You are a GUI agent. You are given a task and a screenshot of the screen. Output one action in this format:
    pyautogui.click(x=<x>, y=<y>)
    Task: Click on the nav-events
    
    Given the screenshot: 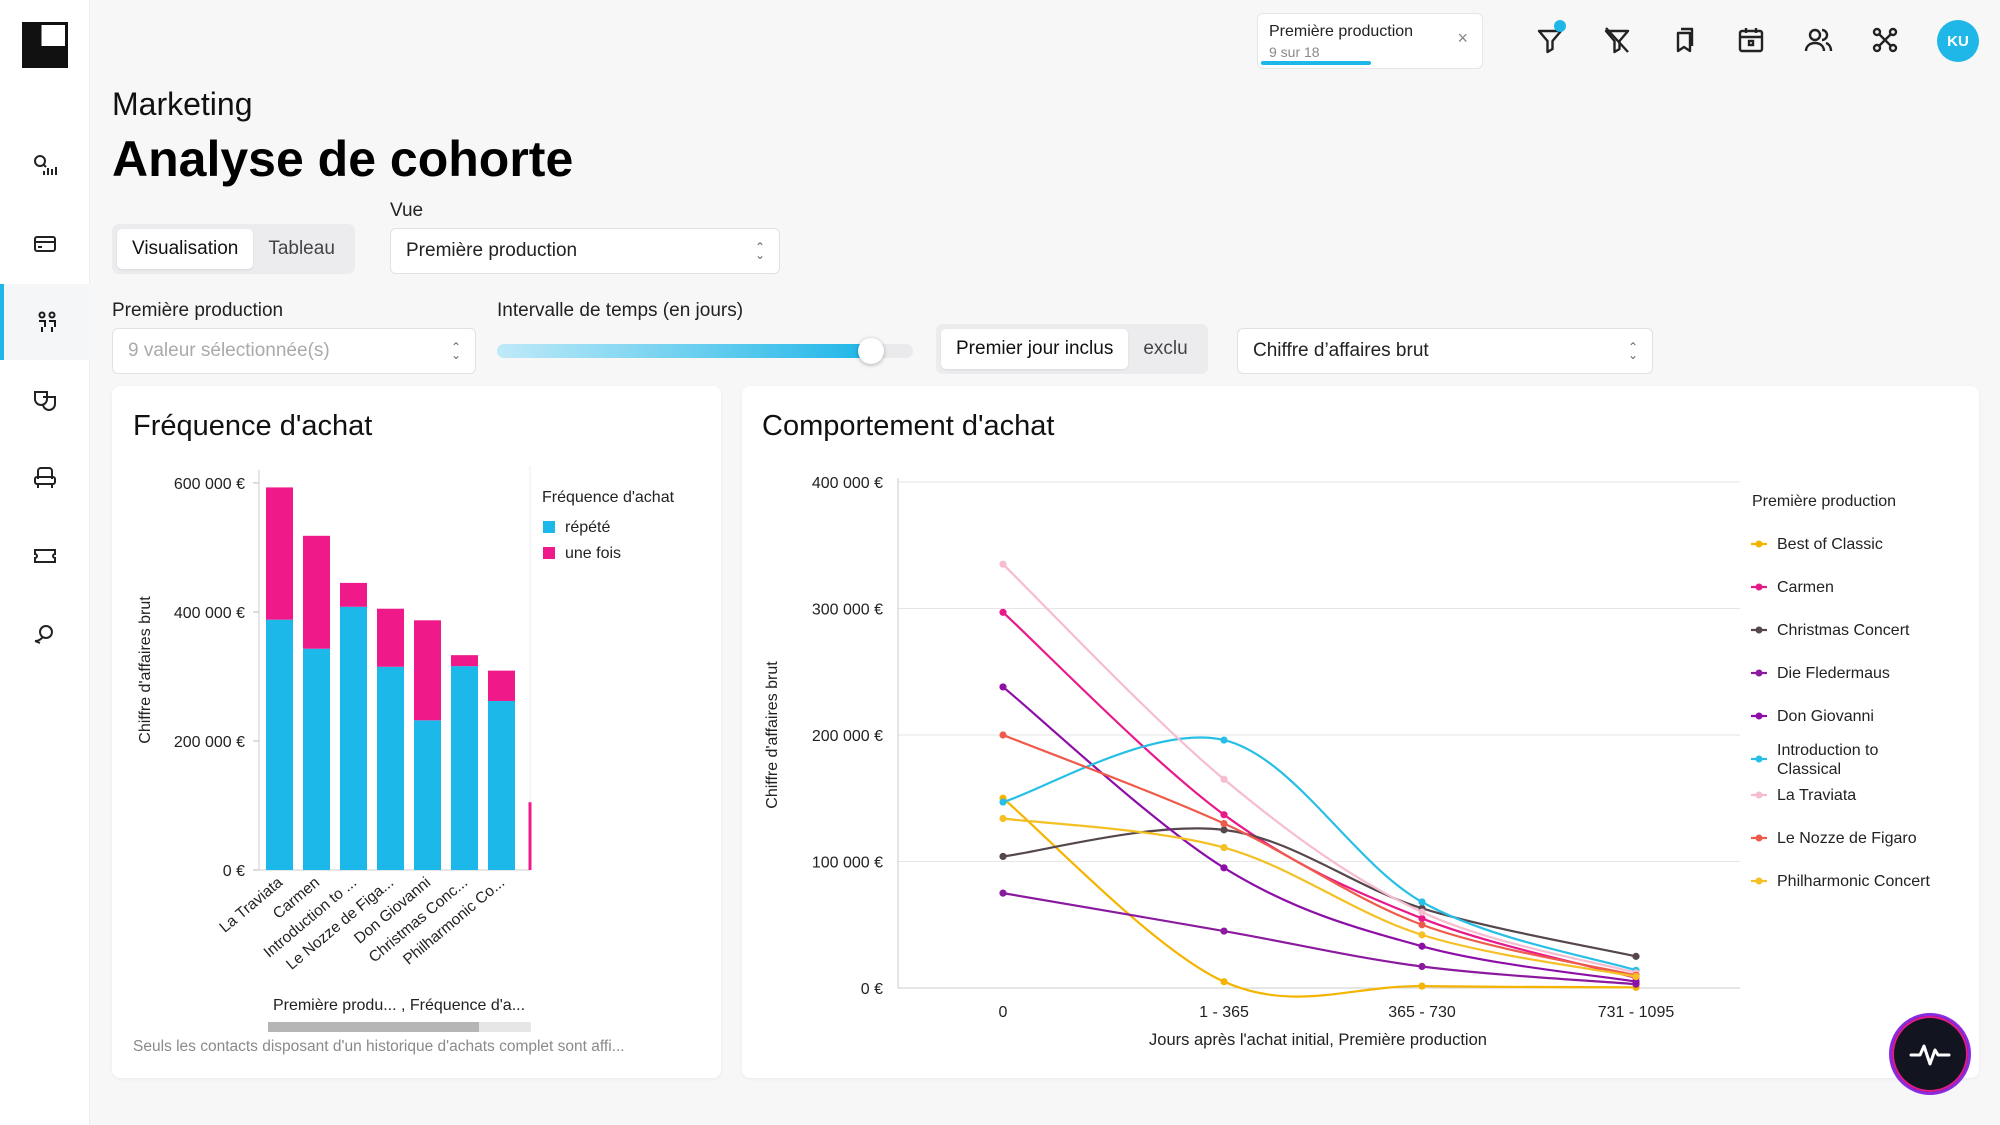 What is the action you would take?
    pyautogui.click(x=45, y=400)
    